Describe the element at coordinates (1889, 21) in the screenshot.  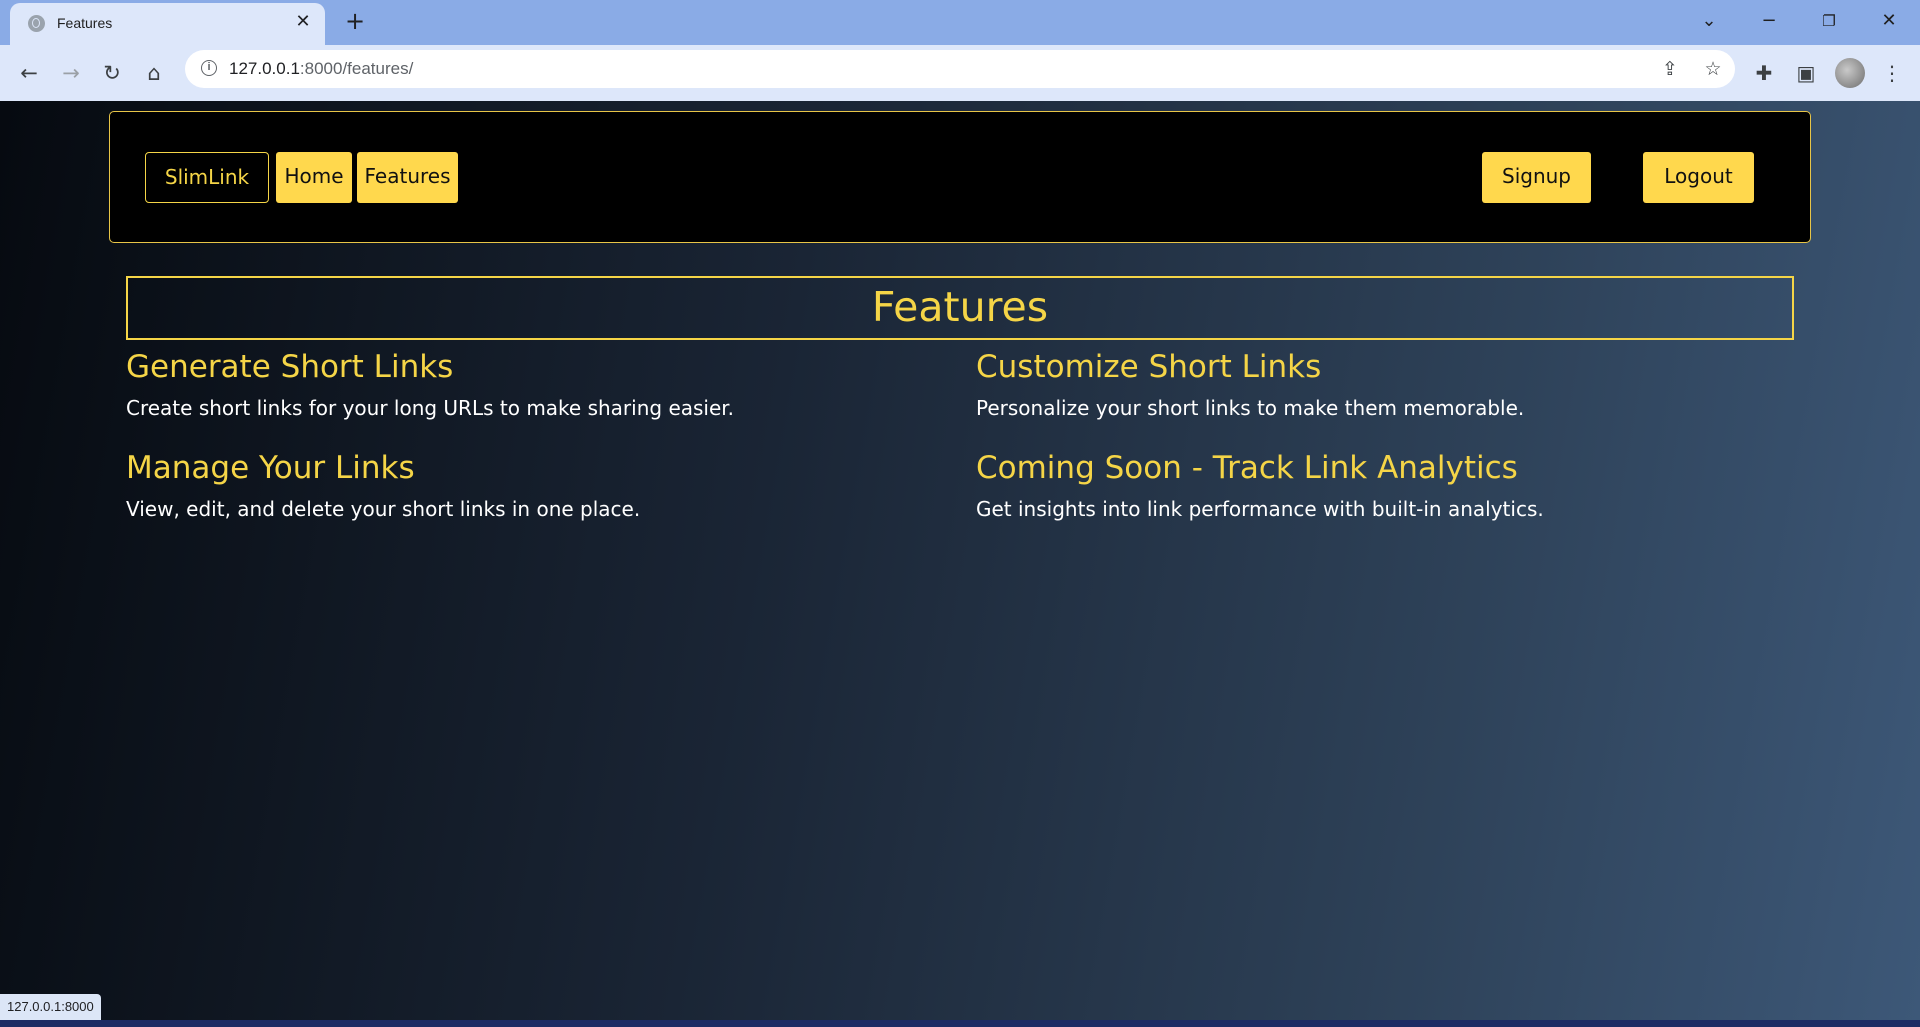
I see `close-window-icon: ✕` at that location.